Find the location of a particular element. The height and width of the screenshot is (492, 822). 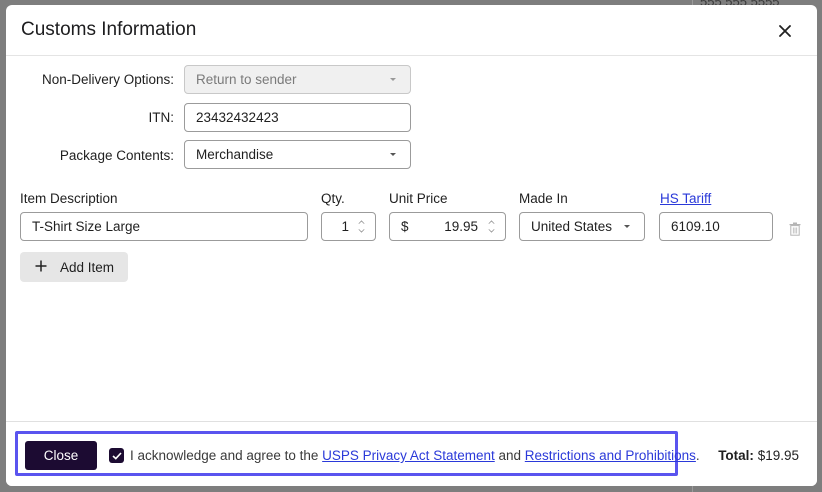

header-unit-price: Unit Price is located at coordinates (418, 198).